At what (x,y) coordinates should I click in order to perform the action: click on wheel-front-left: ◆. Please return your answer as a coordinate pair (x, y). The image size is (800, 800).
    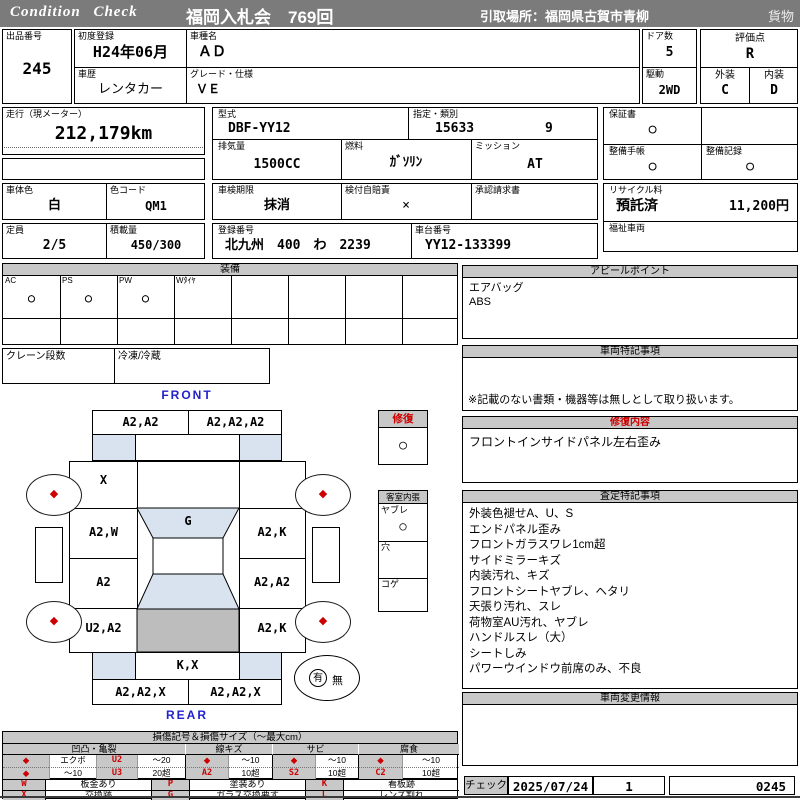
    Looking at the image, I should click on (54, 495).